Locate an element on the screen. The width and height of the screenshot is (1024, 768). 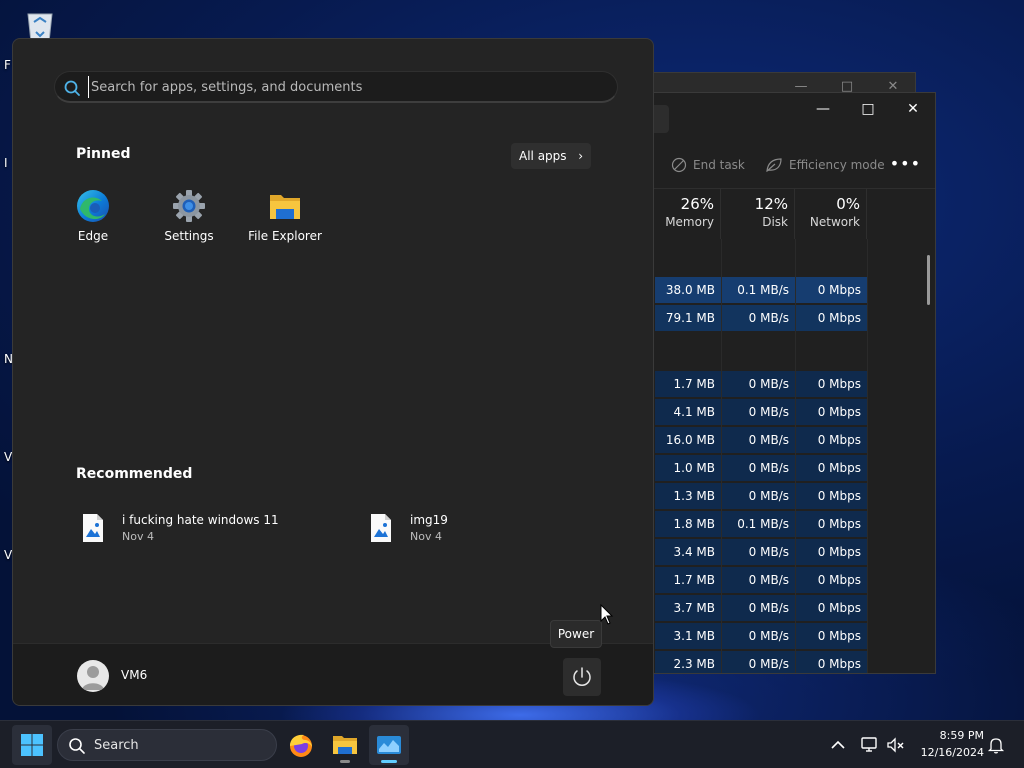
scrollbar-thumb is located at coordinates (928, 280).